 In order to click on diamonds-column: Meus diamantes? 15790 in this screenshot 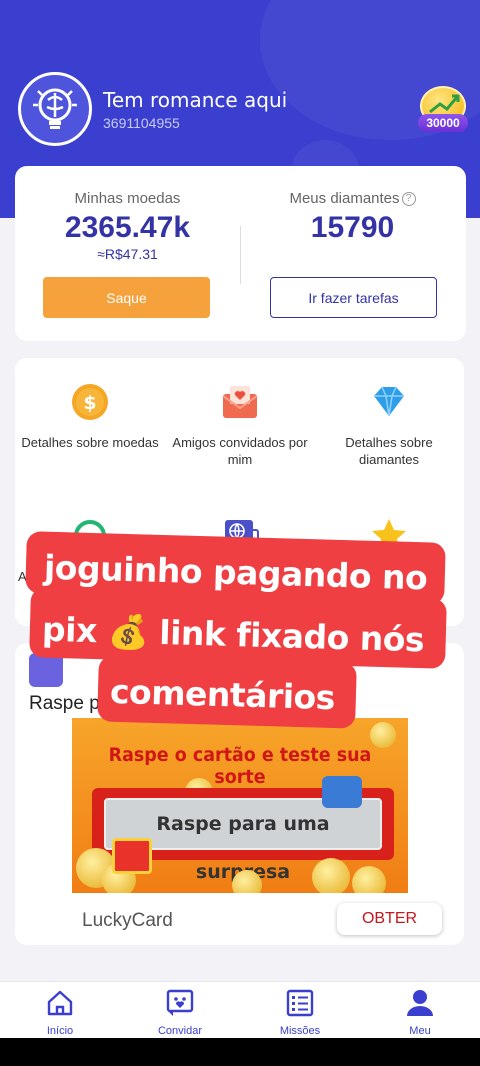, I will do `click(352, 205)`.